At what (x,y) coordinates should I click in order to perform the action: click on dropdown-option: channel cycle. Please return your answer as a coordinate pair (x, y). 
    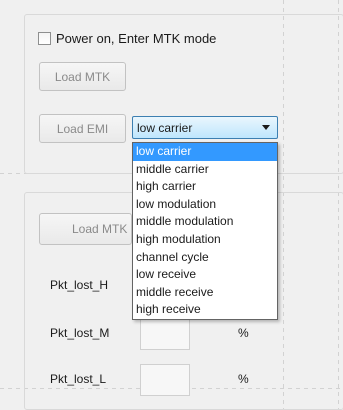
    Looking at the image, I should click on (205, 258).